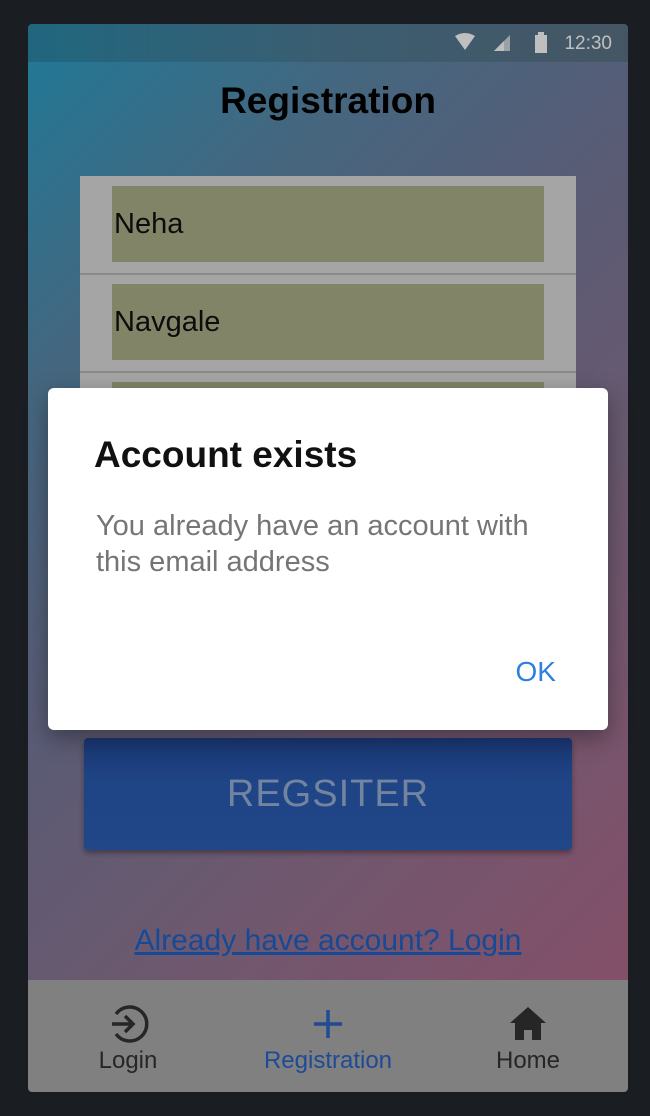 This screenshot has width=650, height=1116. What do you see at coordinates (536, 672) in the screenshot?
I see `dialog-ok-button: OK` at bounding box center [536, 672].